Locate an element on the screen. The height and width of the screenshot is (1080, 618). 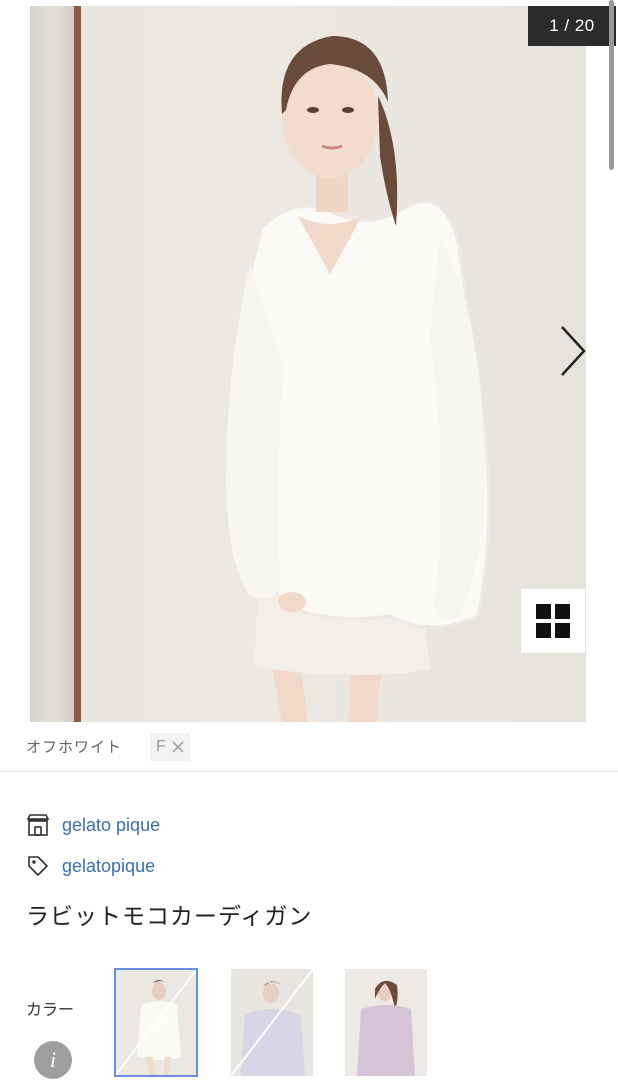
size-chip-label: F is located at coordinates (161, 746).